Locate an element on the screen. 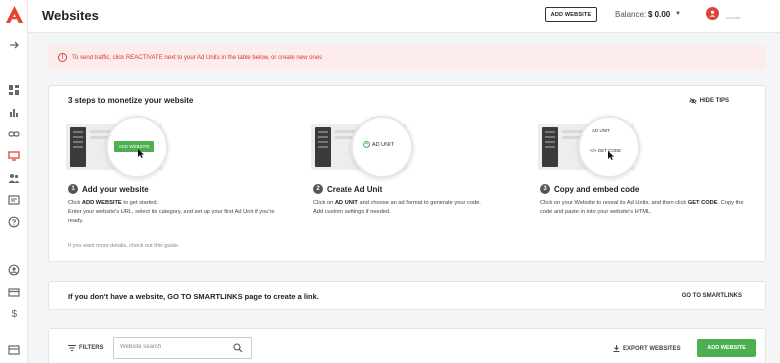 The width and height of the screenshot is (780, 363). smartlink-icon is located at coordinates (14, 134).